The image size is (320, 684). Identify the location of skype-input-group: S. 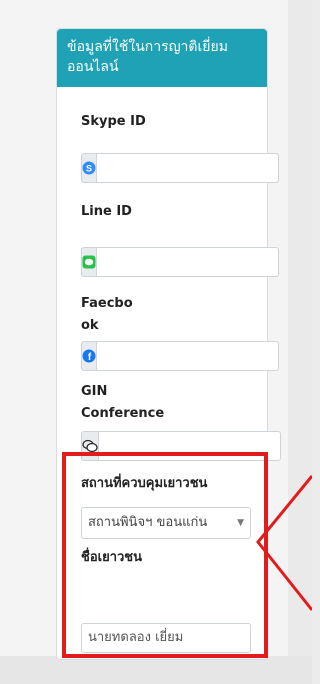
(180, 168).